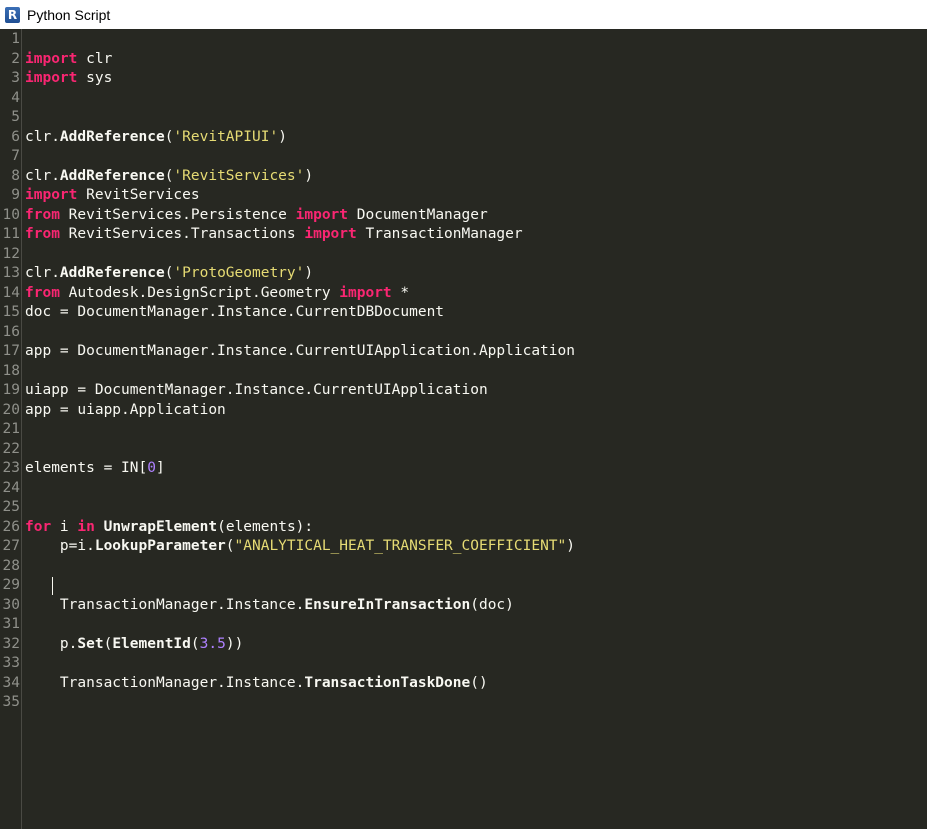  Describe the element at coordinates (11, 370) in the screenshot. I see `line-number: 18` at that location.